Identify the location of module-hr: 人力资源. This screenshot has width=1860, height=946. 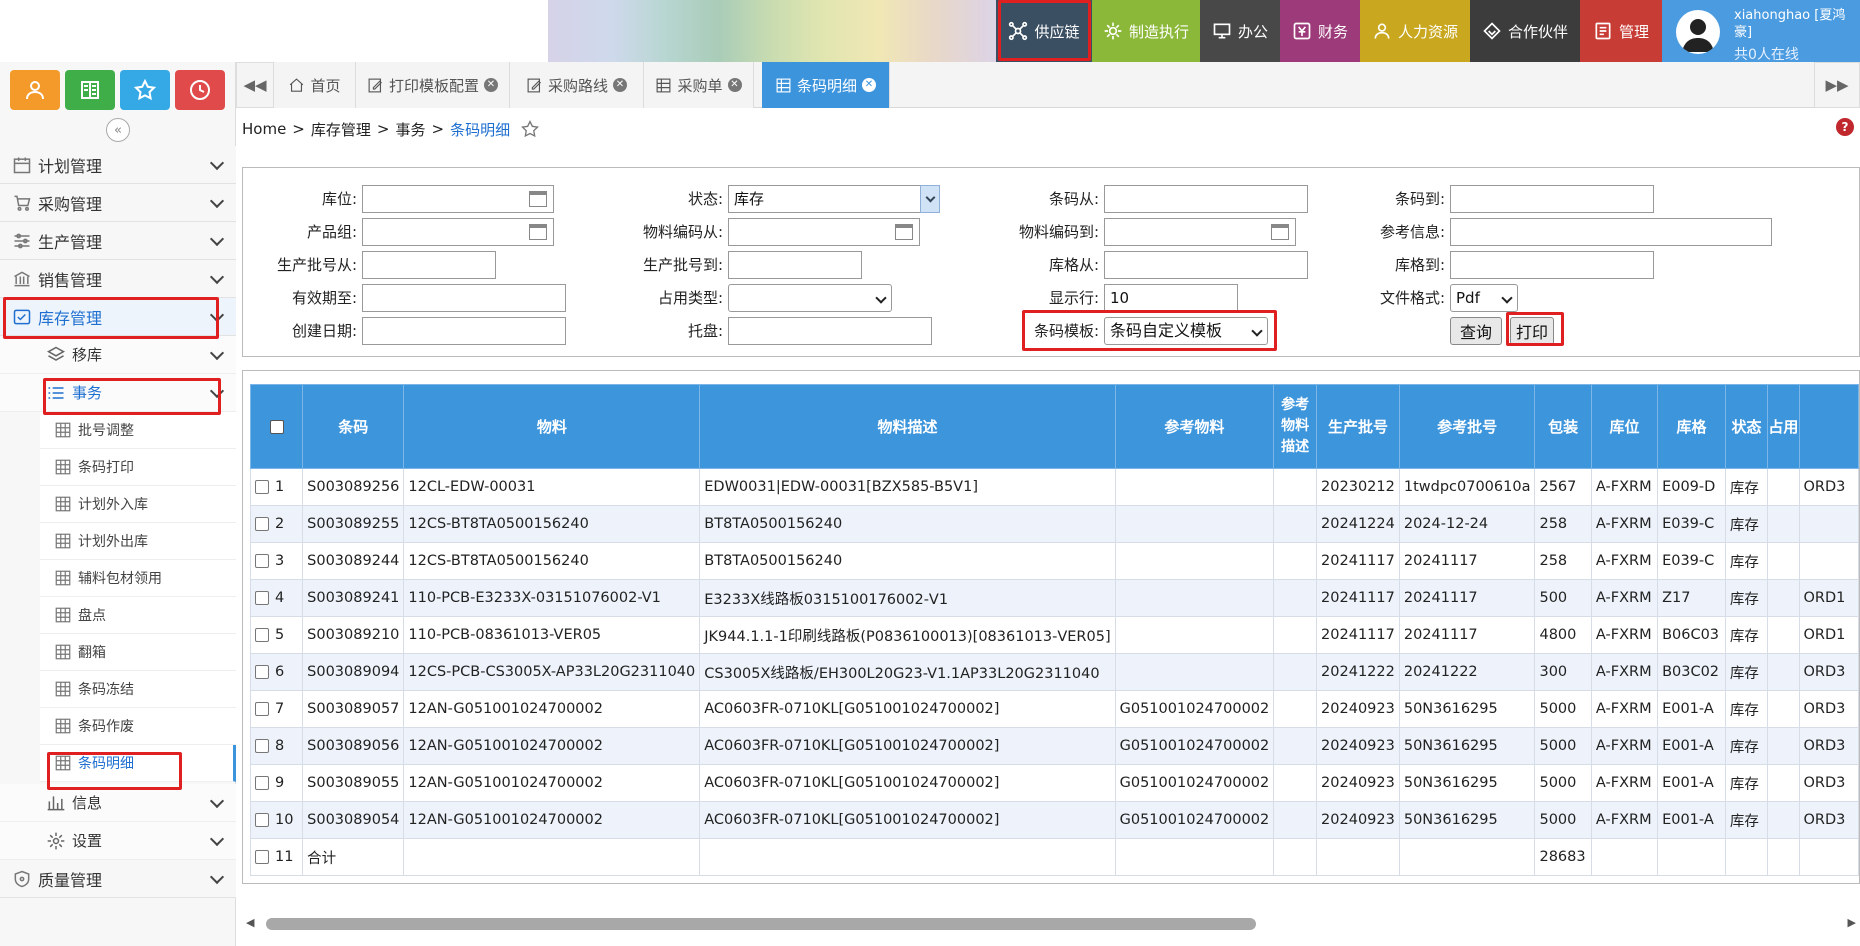
(1415, 31).